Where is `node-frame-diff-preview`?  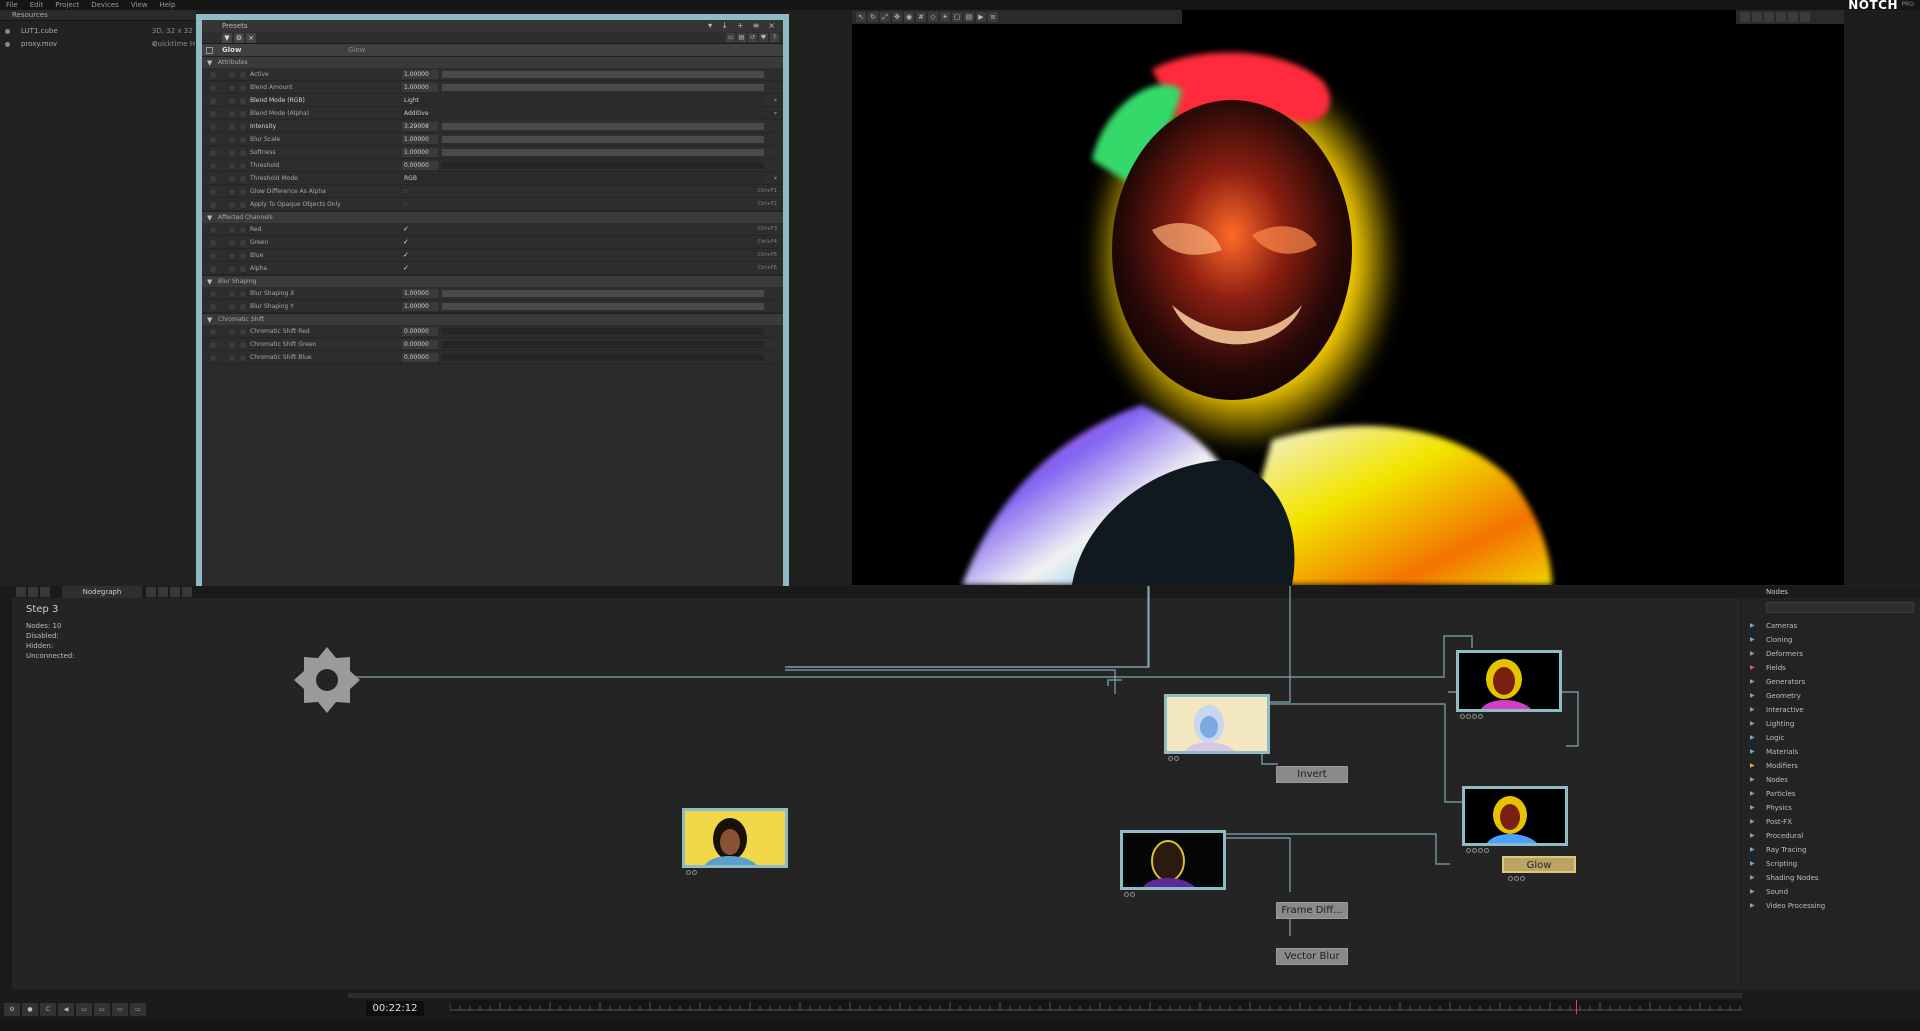
node-frame-diff-preview is located at coordinates (1173, 860).